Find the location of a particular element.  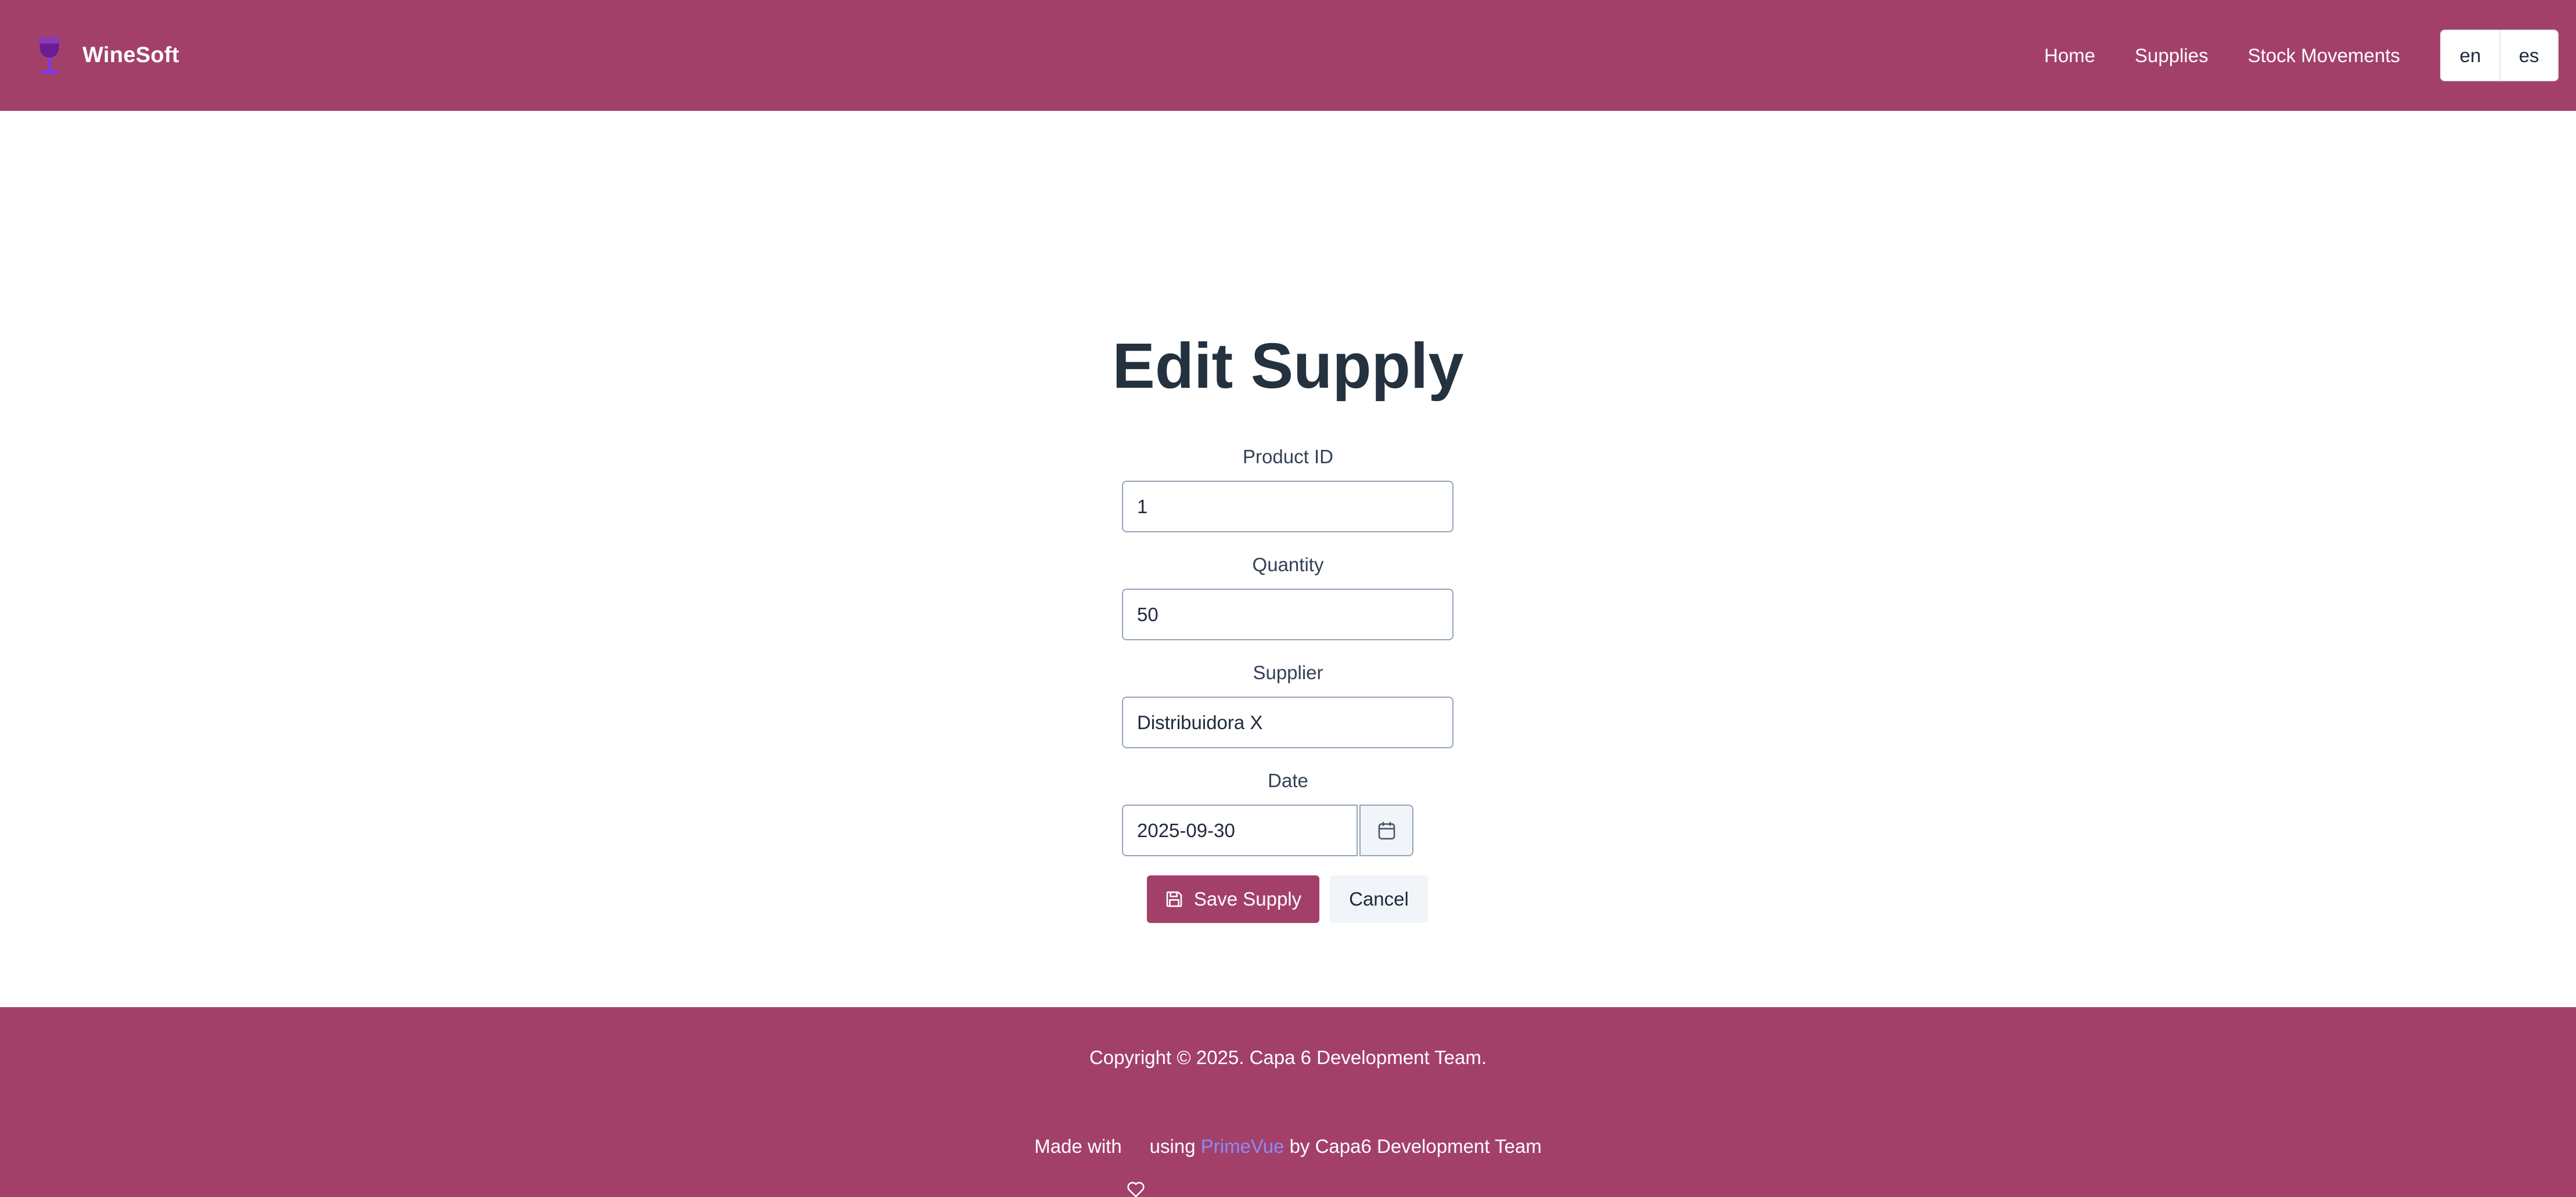

made-with-text: Made with is located at coordinates (1078, 1146).